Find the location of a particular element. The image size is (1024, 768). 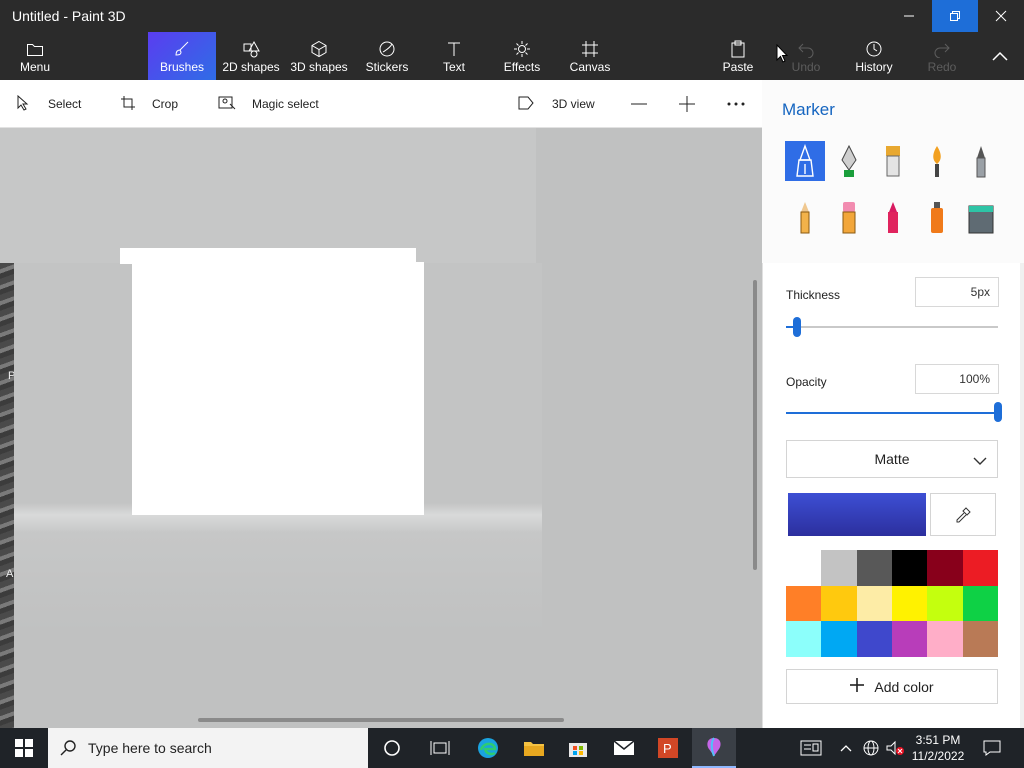

edge-app is located at coordinates (488, 748).